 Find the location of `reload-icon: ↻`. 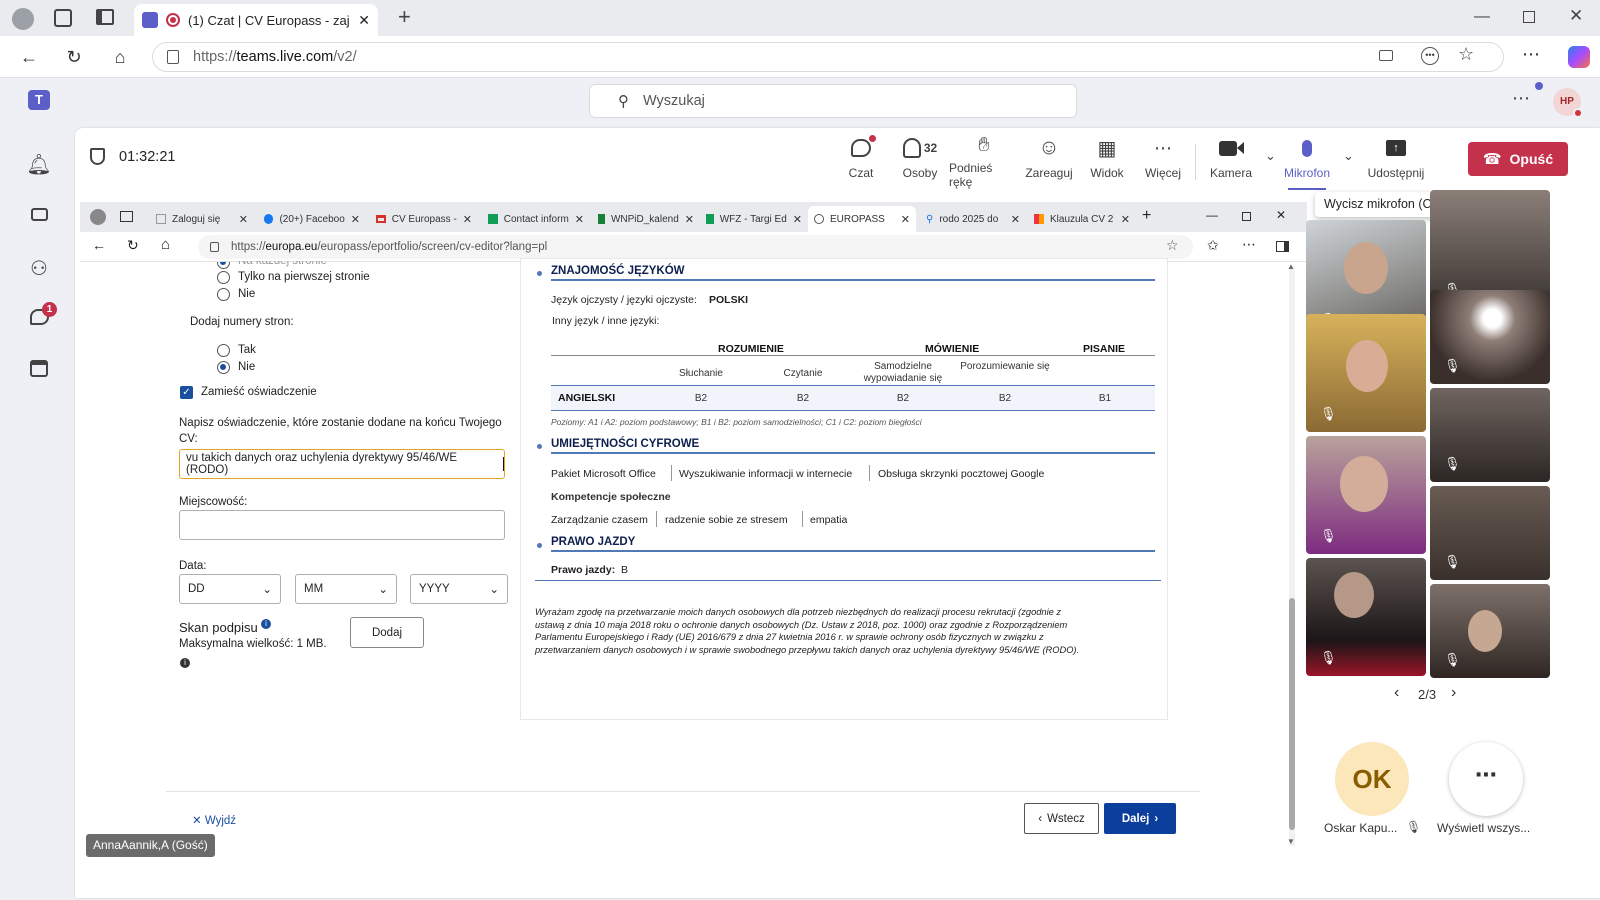

reload-icon: ↻ is located at coordinates (74, 57).